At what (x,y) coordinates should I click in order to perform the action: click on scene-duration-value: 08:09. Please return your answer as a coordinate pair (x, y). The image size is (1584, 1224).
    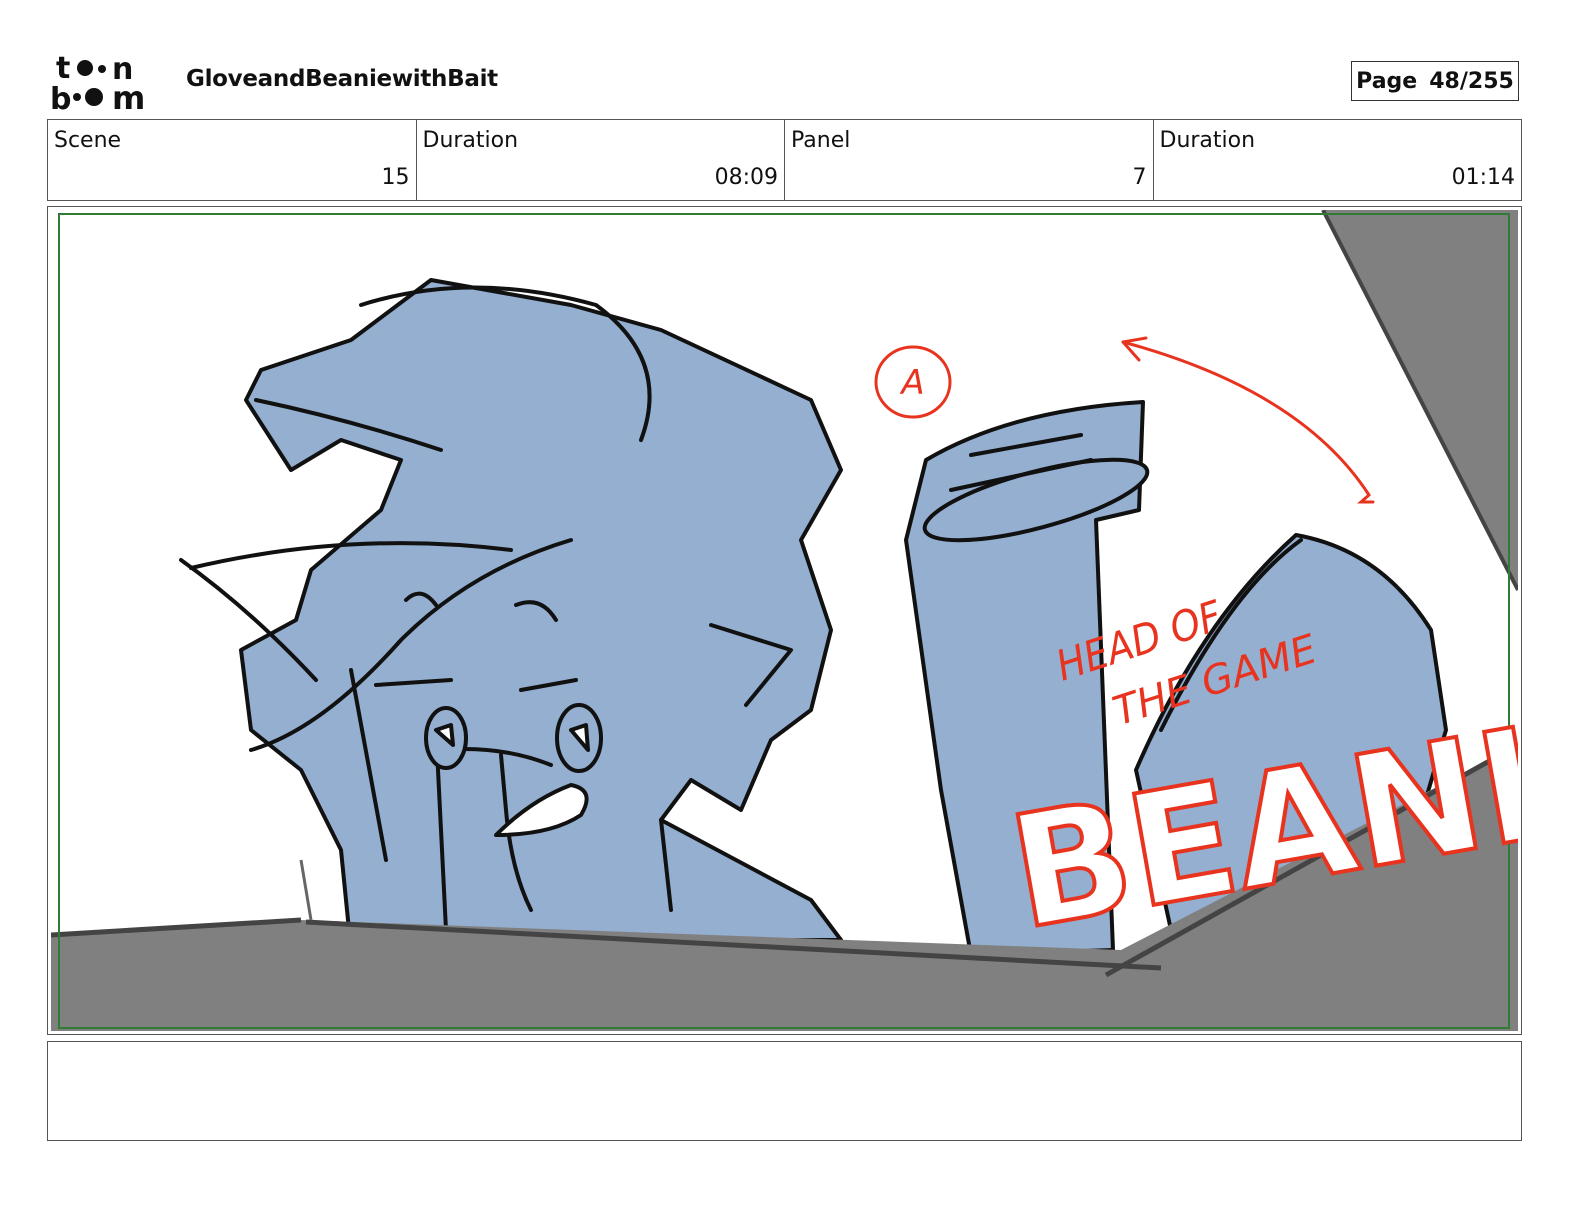
    Looking at the image, I should click on (746, 177).